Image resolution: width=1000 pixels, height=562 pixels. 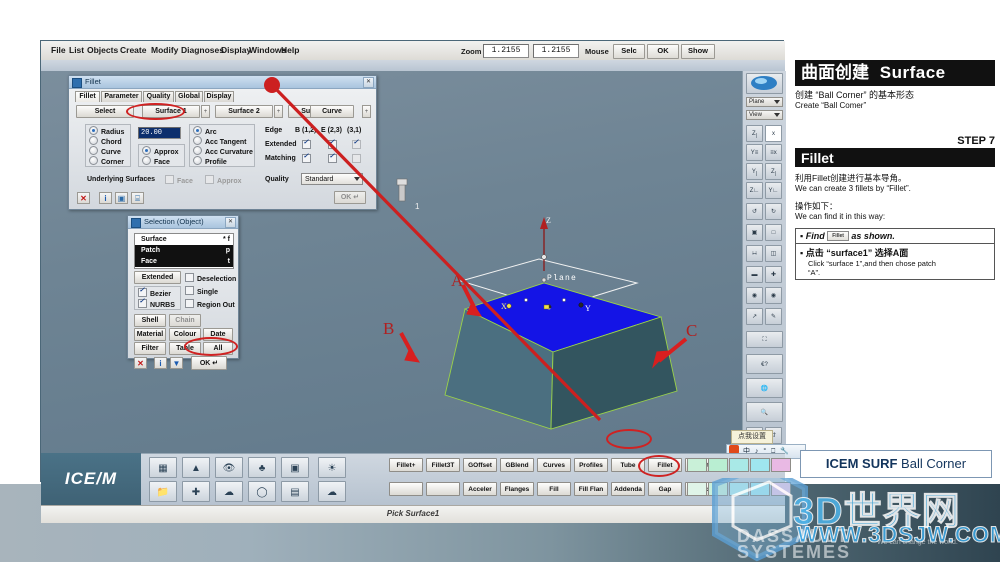 What do you see at coordinates (140, 363) in the screenshot?
I see `selection-cancel-button: ✕` at bounding box center [140, 363].